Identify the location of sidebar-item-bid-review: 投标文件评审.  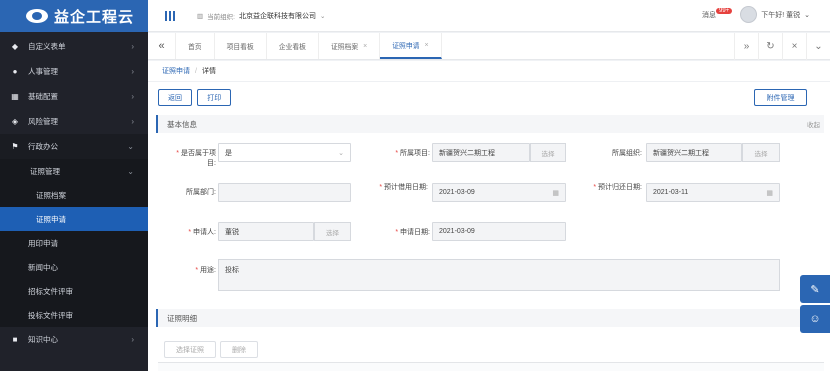
(74, 315).